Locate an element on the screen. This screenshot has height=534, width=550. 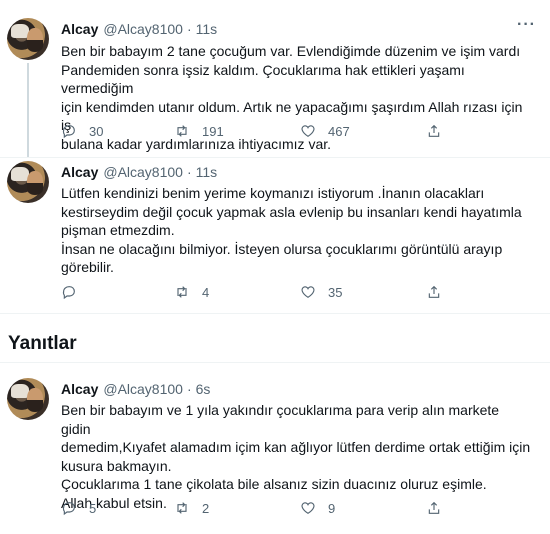
like-count: 35 is located at coordinates (335, 292).